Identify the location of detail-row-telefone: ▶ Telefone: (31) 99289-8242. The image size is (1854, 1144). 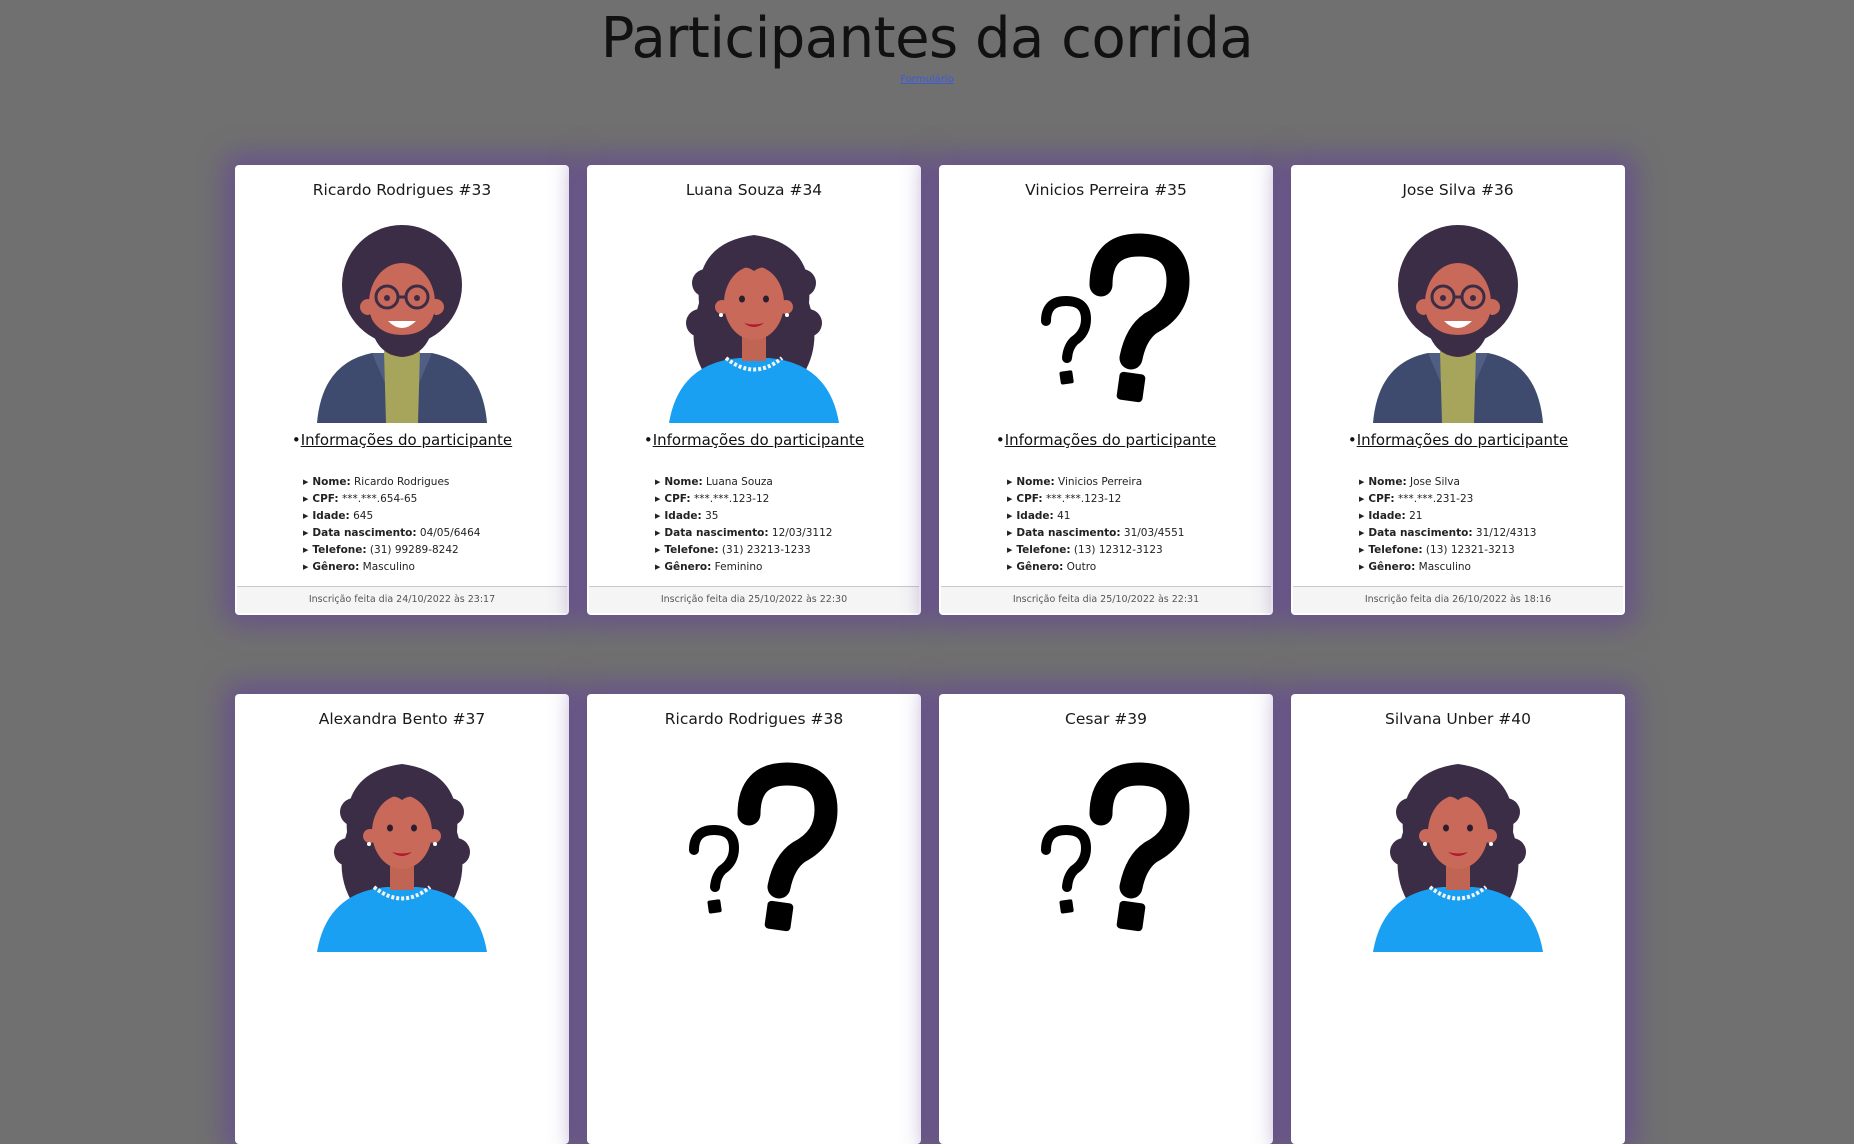
(428, 550).